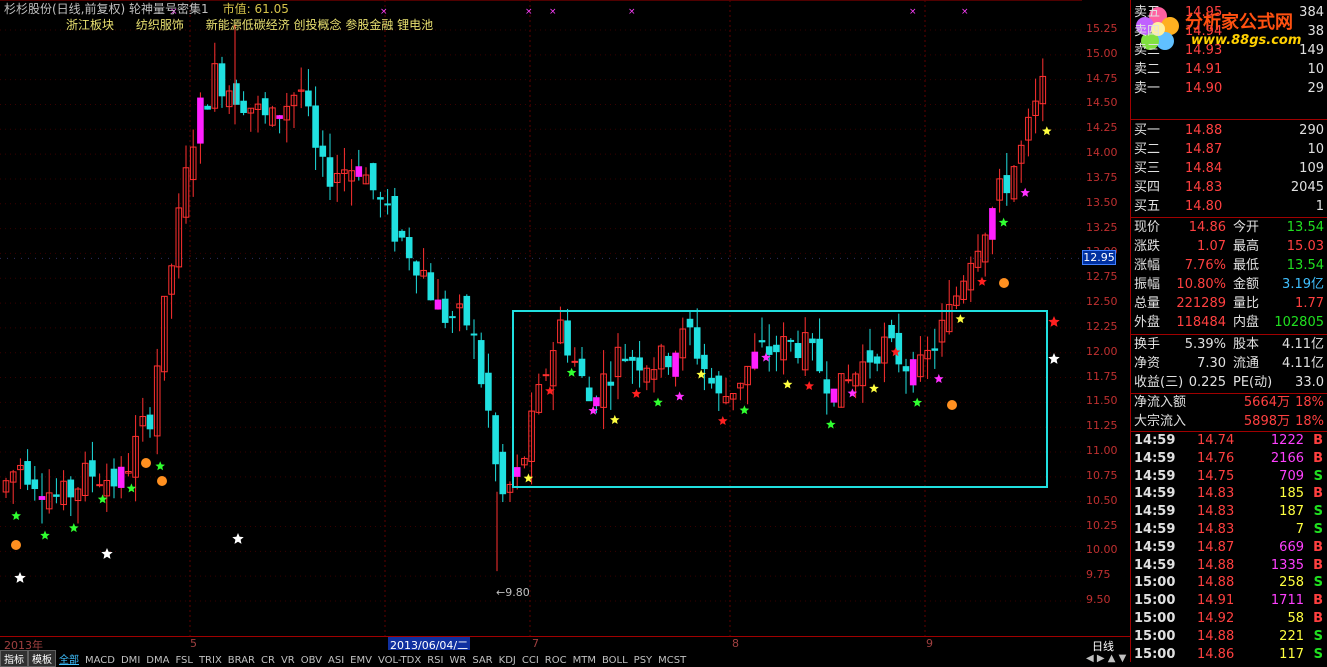 This screenshot has width=1327, height=667. What do you see at coordinates (1216, 512) in the screenshot?
I see `trade-price: 14.83` at bounding box center [1216, 512].